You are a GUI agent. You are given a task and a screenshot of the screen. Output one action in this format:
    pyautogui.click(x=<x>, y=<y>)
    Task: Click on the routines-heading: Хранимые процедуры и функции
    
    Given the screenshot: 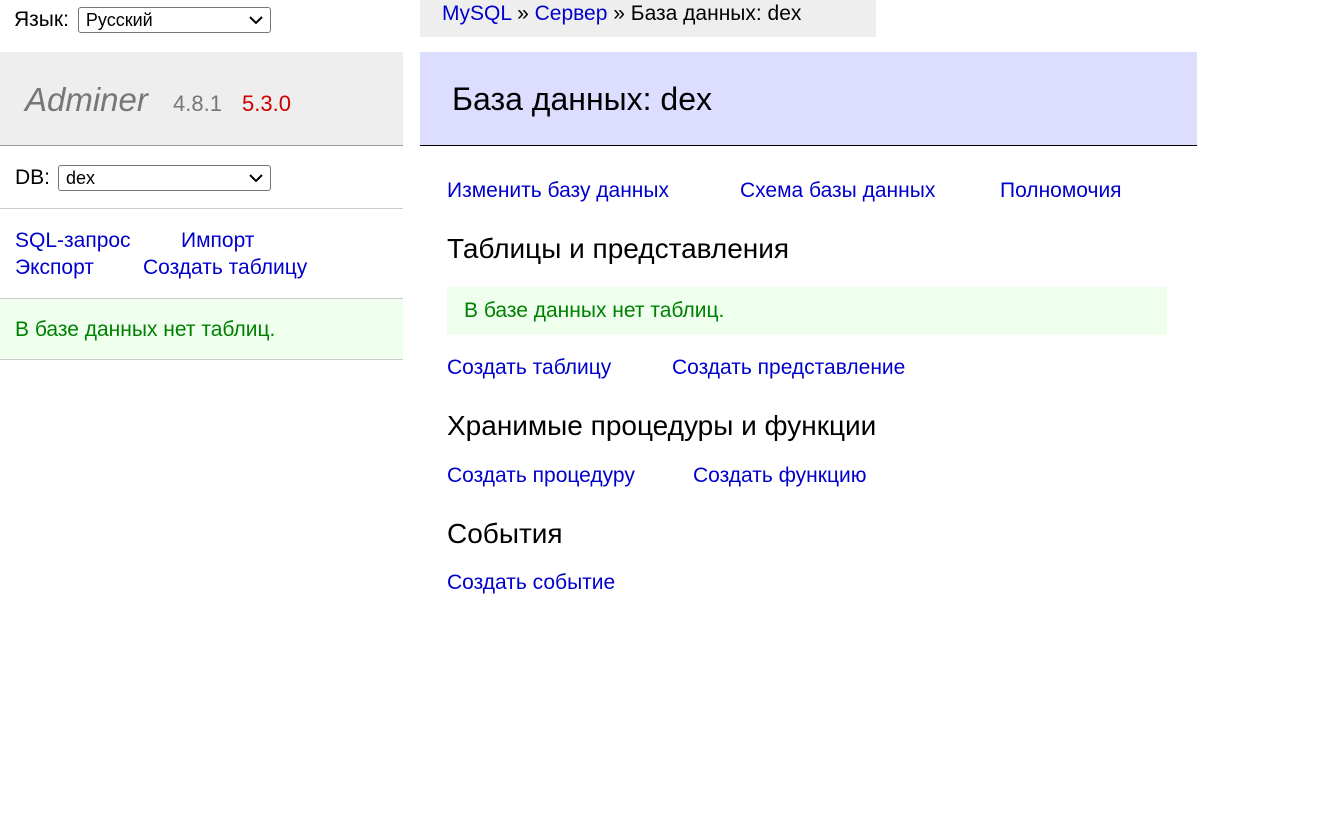 What is the action you would take?
    pyautogui.click(x=662, y=425)
    